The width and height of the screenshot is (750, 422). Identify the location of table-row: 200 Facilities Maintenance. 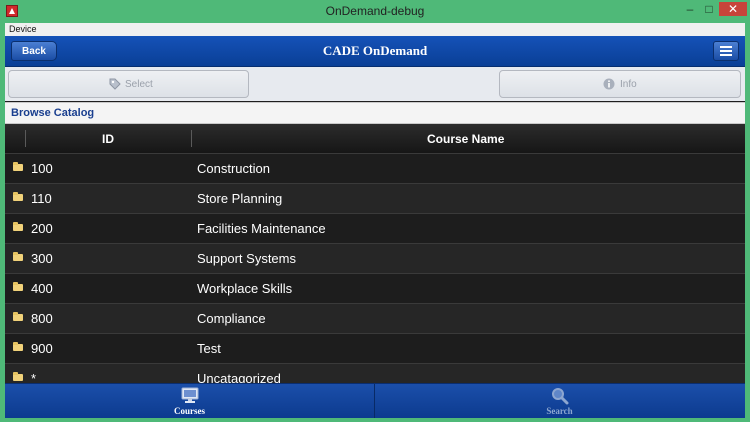
(375, 228).